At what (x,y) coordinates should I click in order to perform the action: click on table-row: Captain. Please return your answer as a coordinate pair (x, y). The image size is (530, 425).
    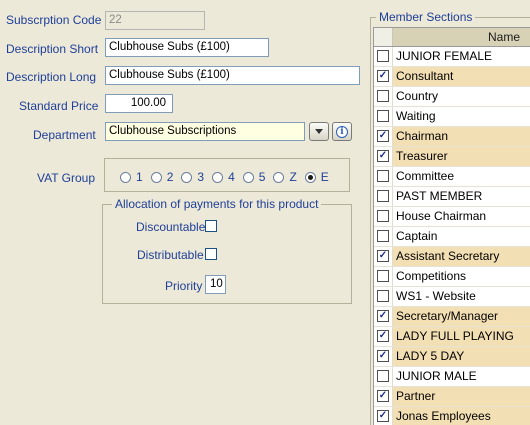
    Looking at the image, I should click on (452, 237).